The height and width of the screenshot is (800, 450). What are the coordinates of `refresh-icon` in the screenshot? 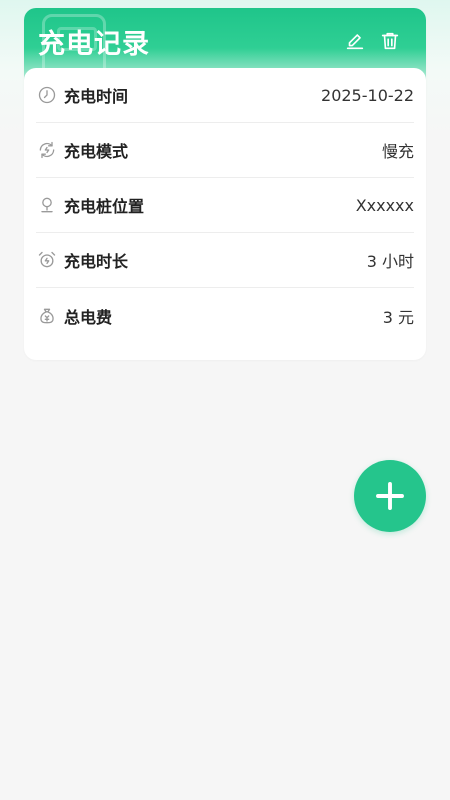 It's located at (47, 150).